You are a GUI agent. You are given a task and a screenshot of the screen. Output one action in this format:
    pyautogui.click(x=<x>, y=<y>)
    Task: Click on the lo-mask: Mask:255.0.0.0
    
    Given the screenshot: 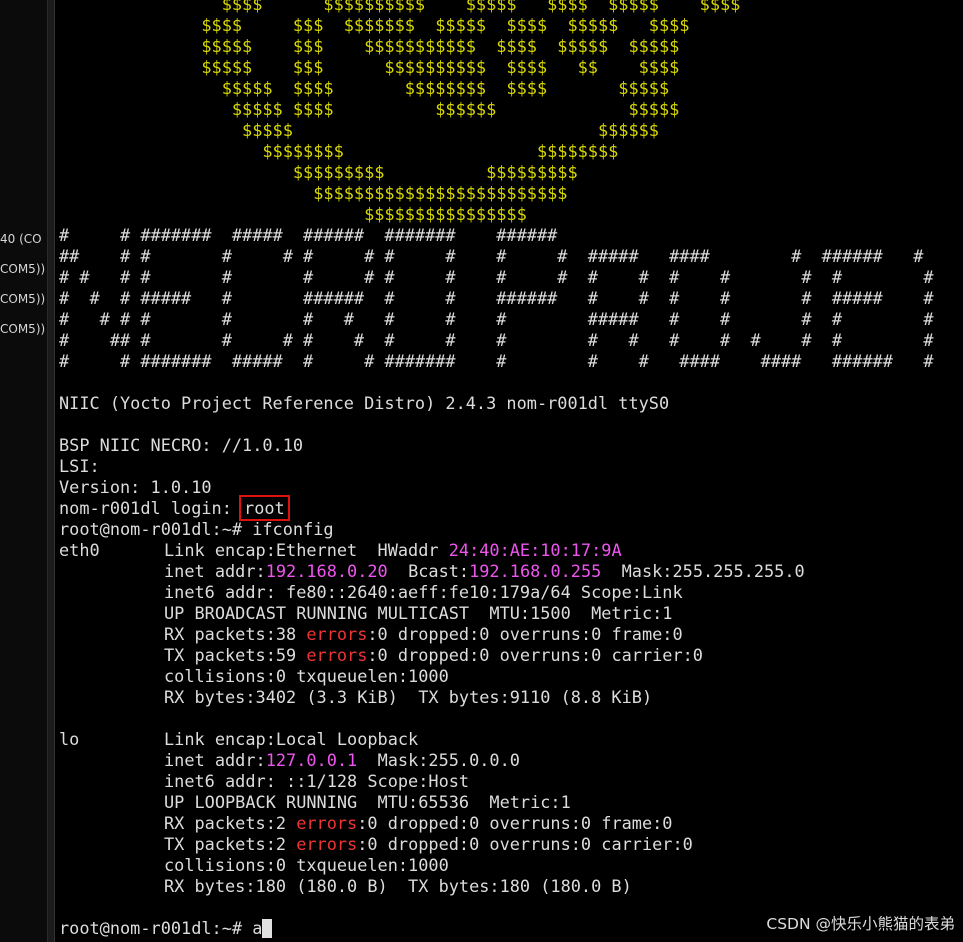 What is the action you would take?
    pyautogui.click(x=438, y=760)
    